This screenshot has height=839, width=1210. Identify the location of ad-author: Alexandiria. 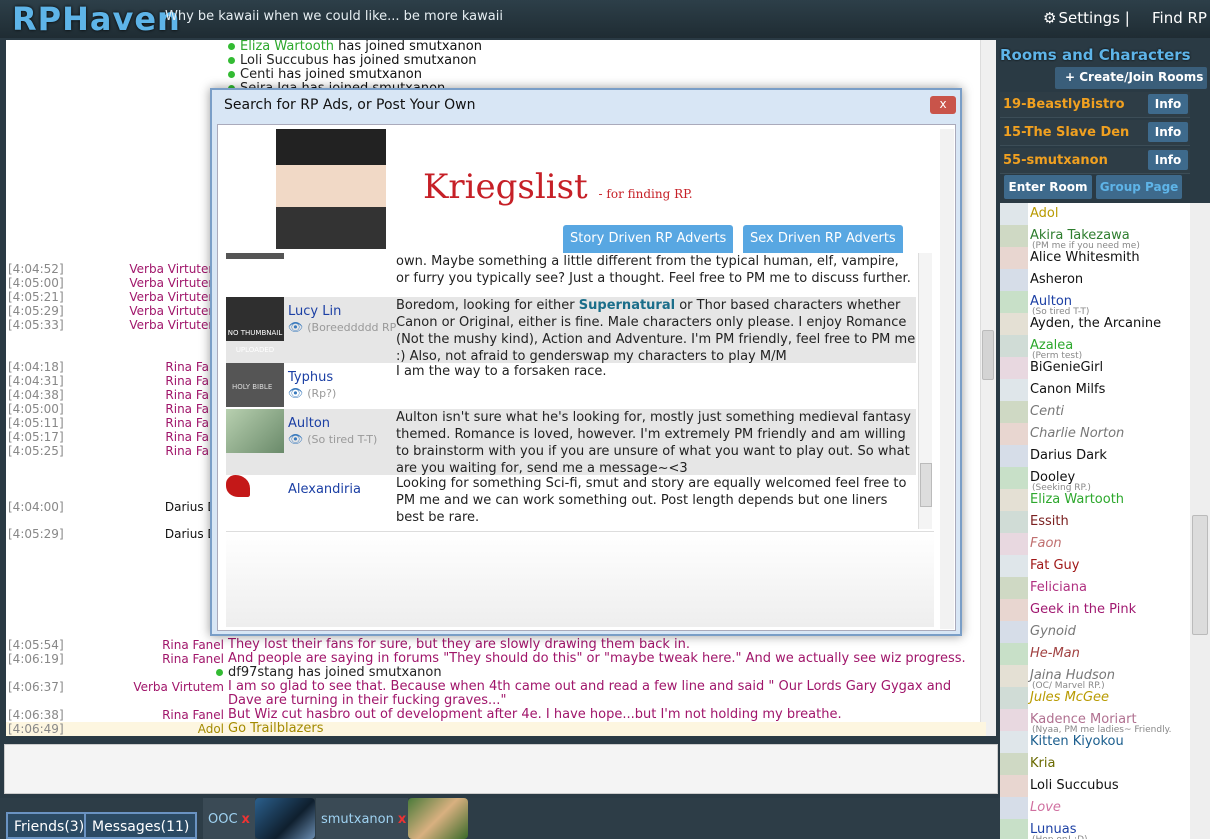
(324, 489).